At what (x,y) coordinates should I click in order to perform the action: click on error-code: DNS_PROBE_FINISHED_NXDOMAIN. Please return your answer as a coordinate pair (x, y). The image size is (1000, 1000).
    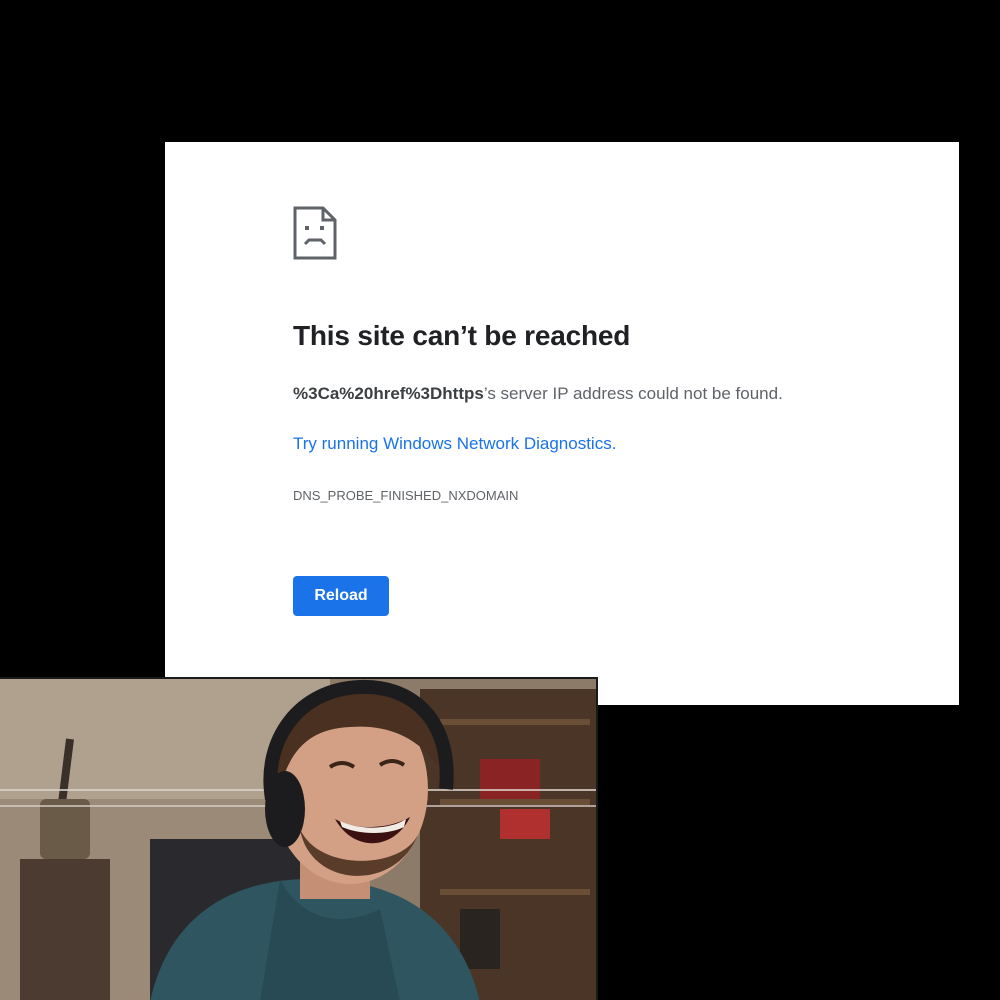
    Looking at the image, I should click on (406, 495).